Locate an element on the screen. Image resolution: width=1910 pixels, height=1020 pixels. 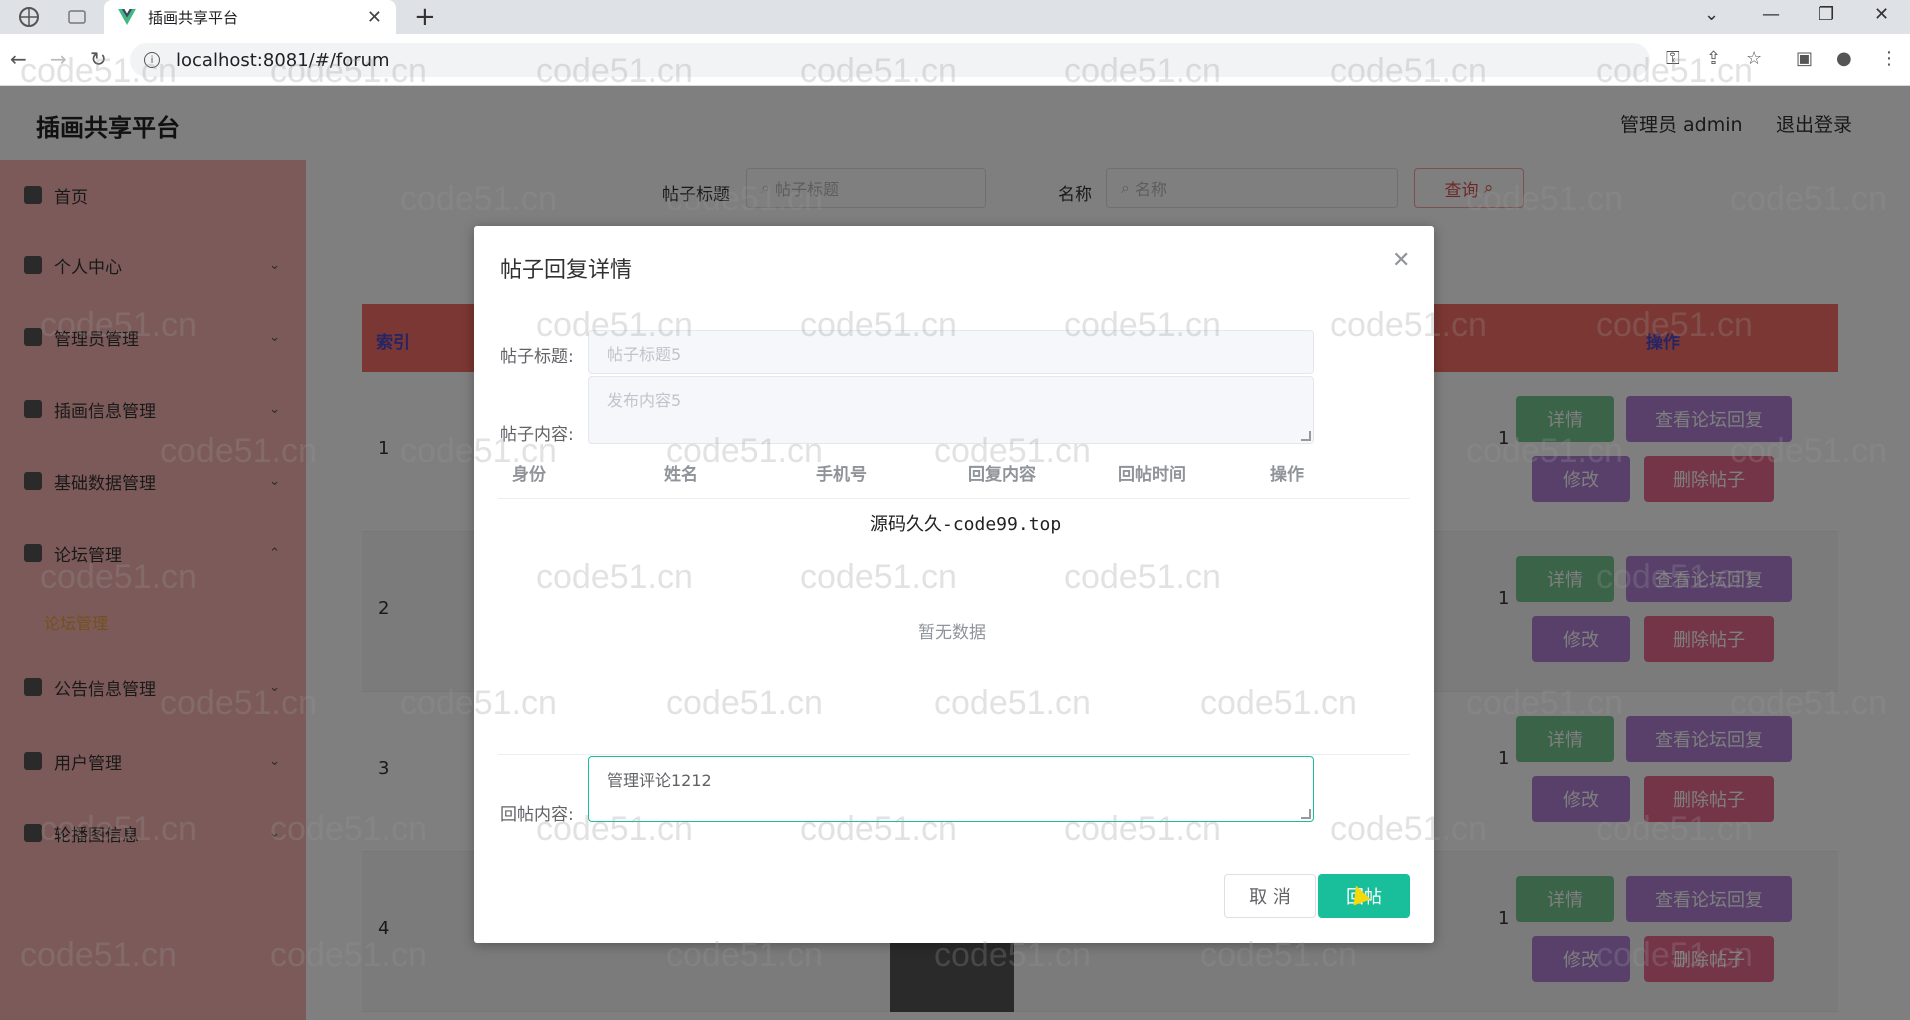
site-icon is located at coordinates (29, 17).